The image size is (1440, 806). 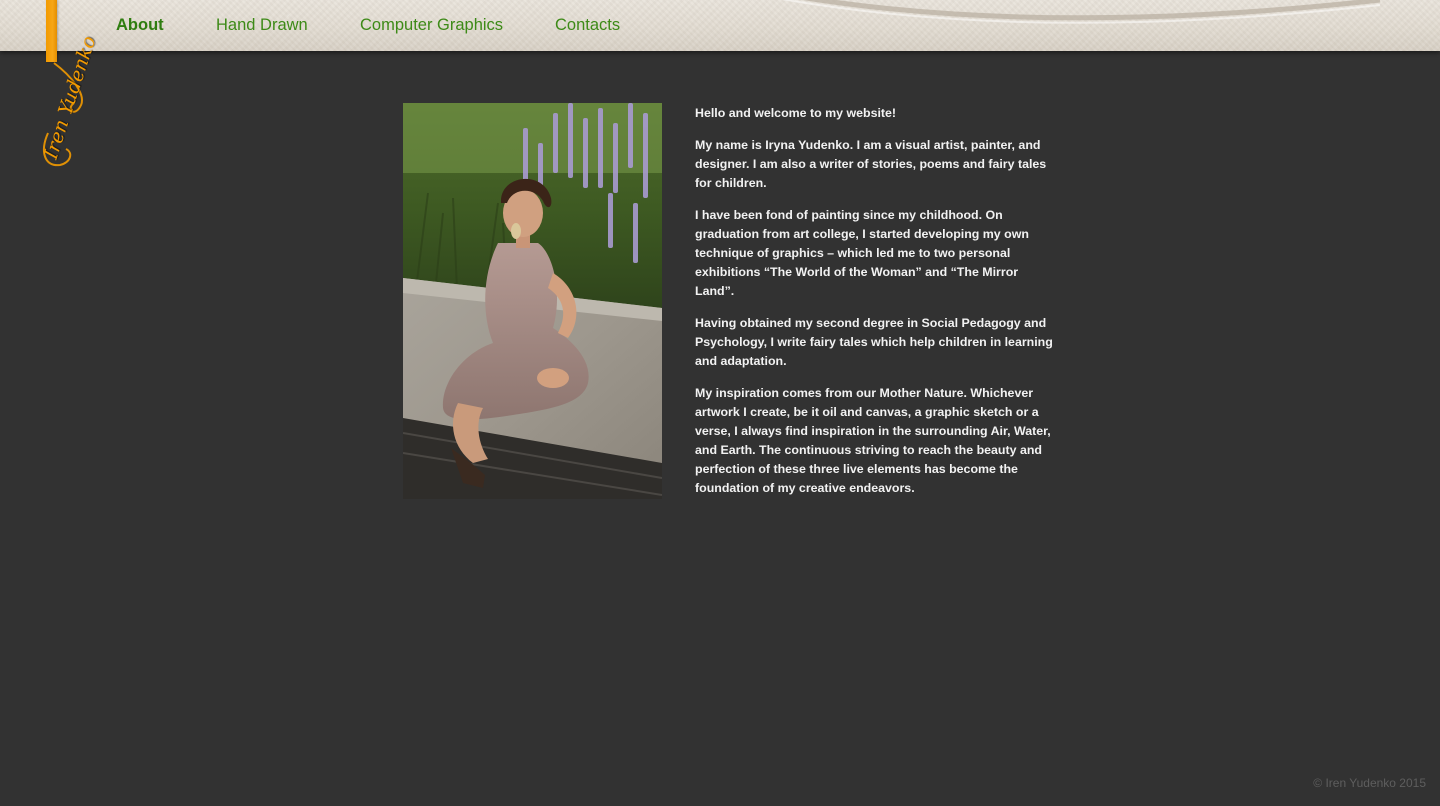 I want to click on portrait-photo-image, so click(x=532, y=301).